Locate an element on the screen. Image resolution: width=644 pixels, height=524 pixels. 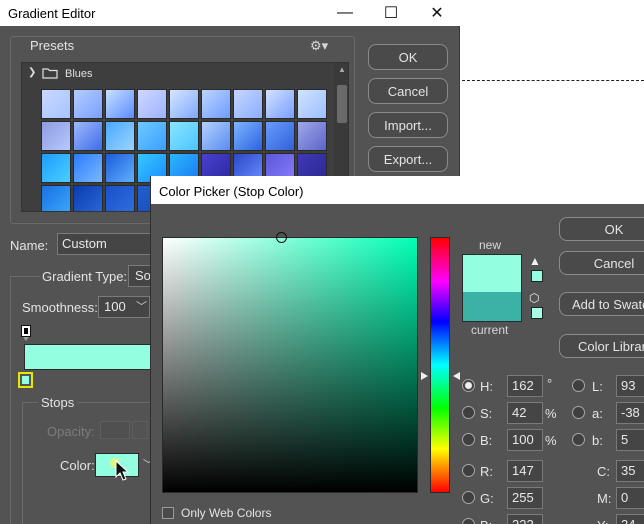
color-picker-titlebar: Color Picker (Stop Color) is located at coordinates (397, 190).